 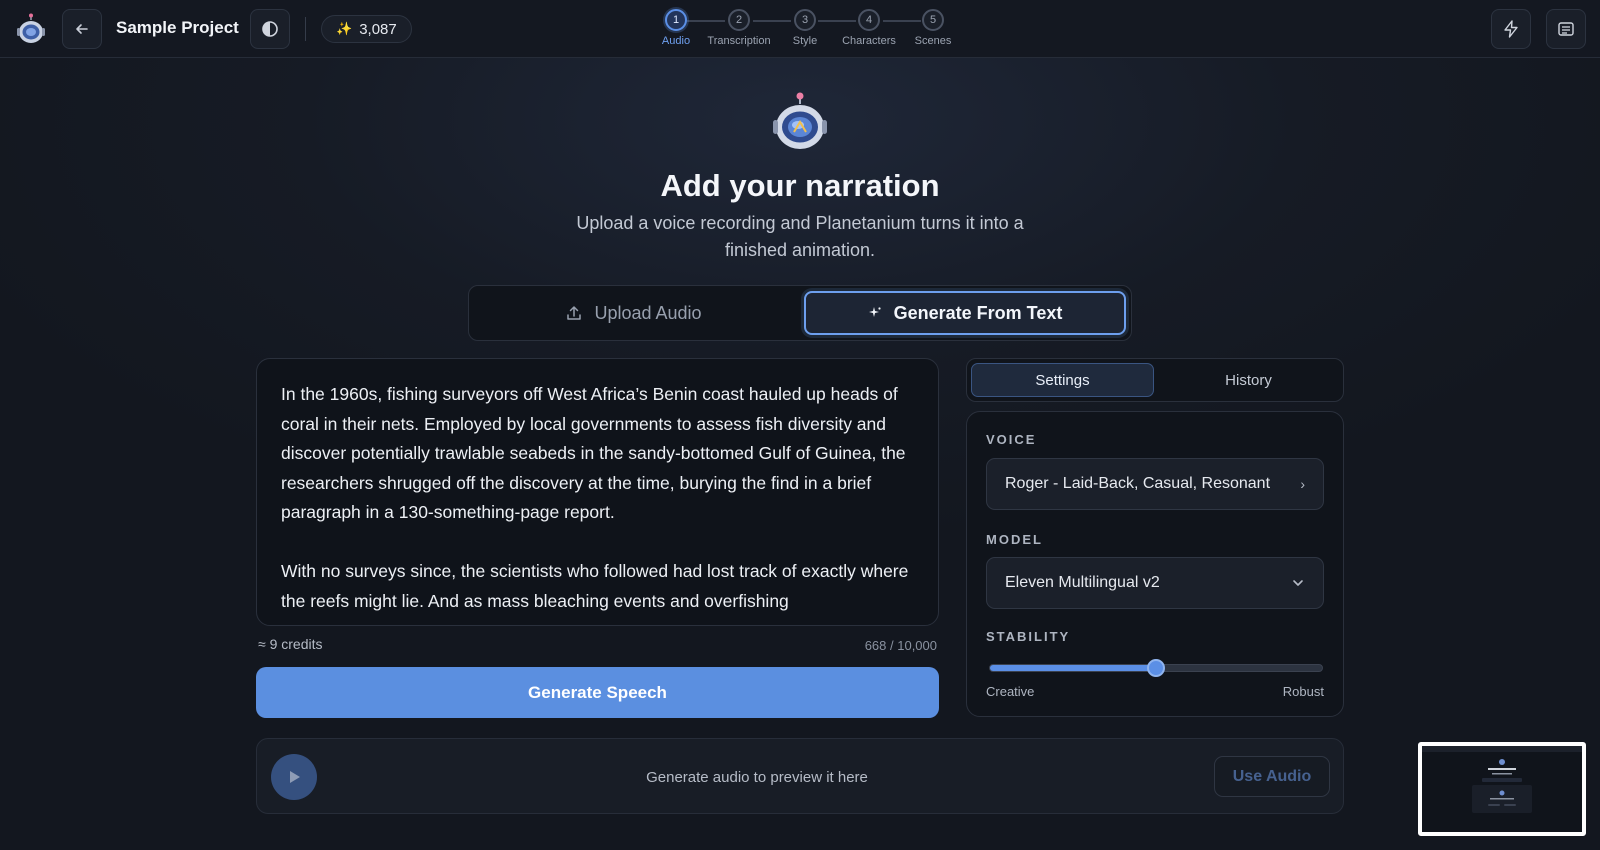 I want to click on lightning-icon, so click(x=1511, y=29).